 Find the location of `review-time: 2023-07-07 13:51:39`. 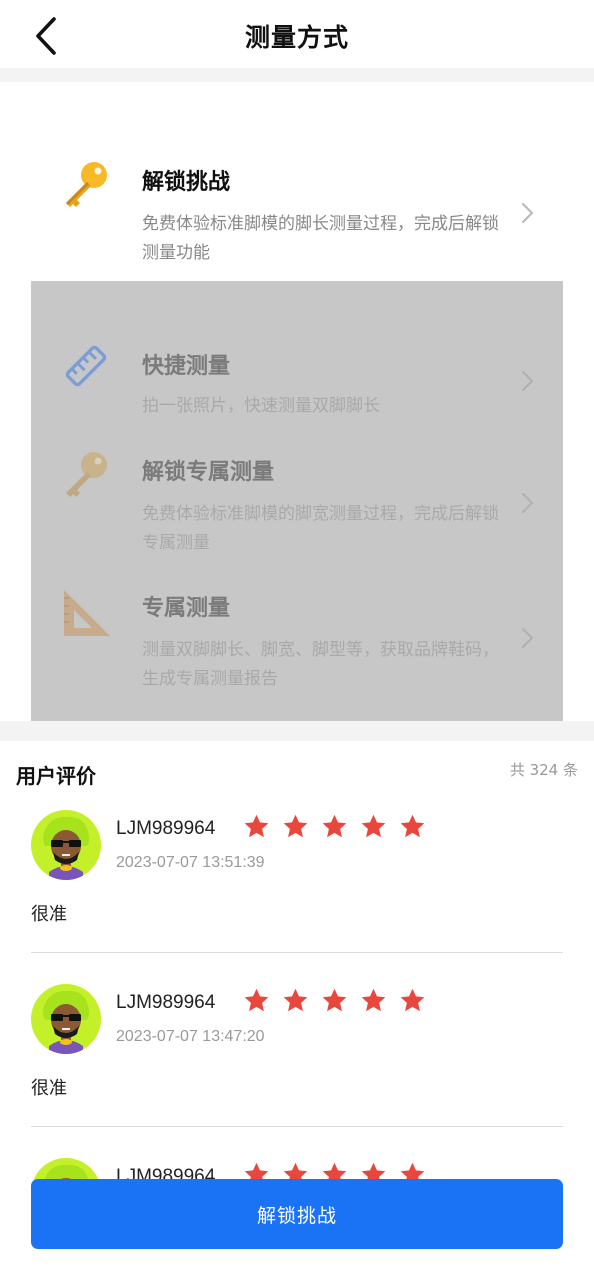

review-time: 2023-07-07 13:51:39 is located at coordinates (190, 862).